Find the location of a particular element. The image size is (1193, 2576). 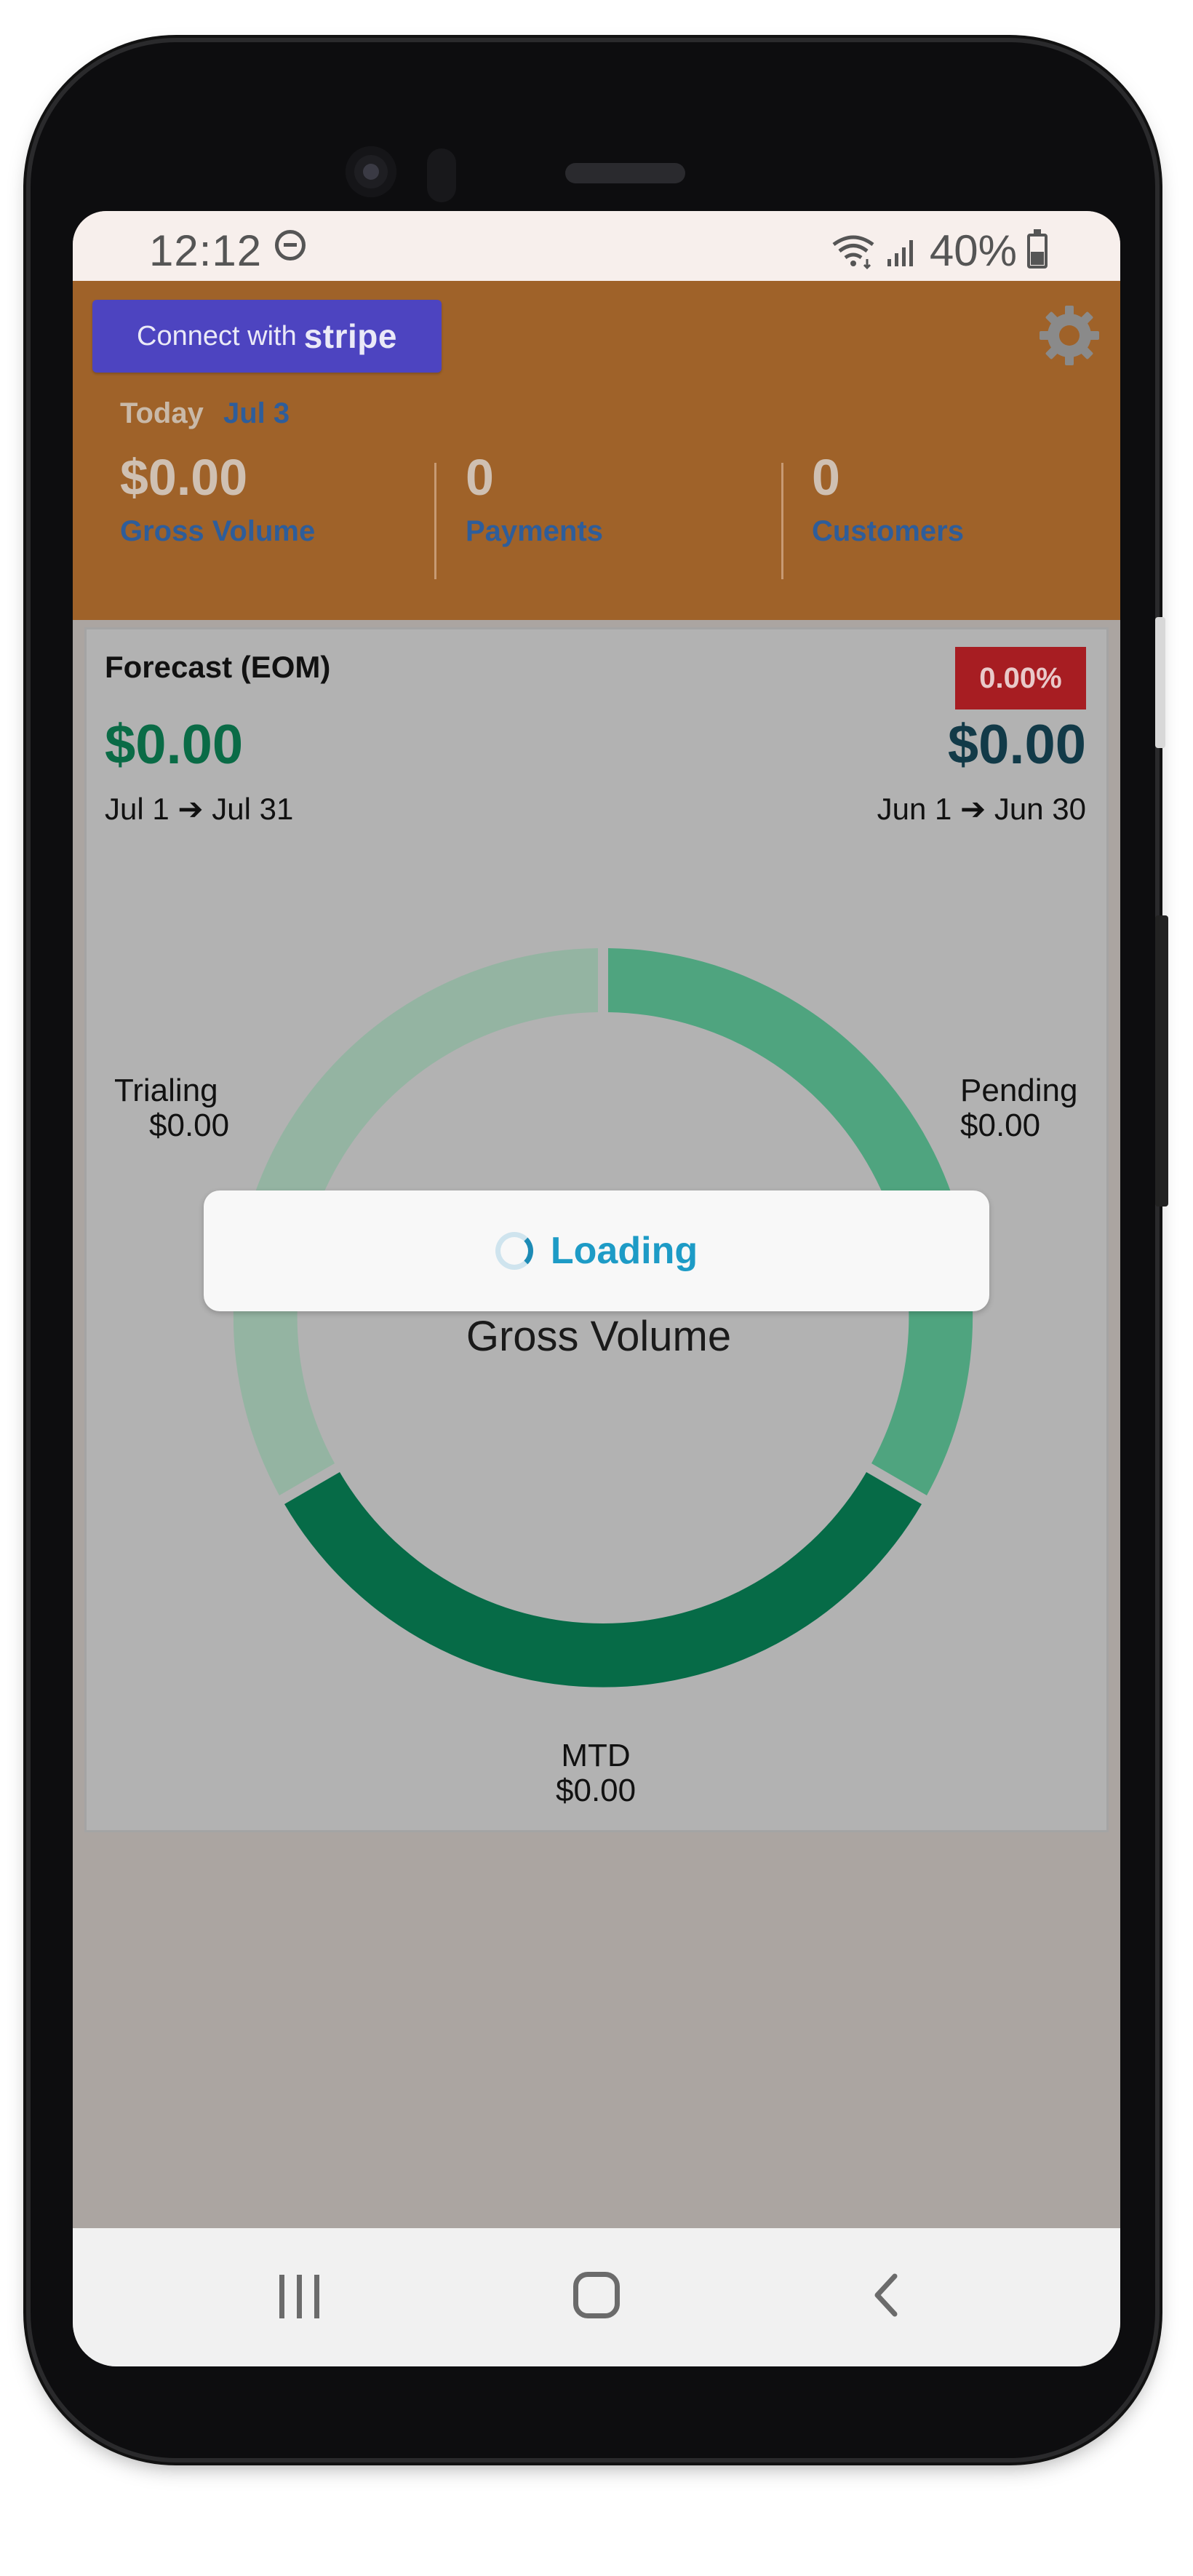

status-bar: 12:12 40% is located at coordinates (596, 246).